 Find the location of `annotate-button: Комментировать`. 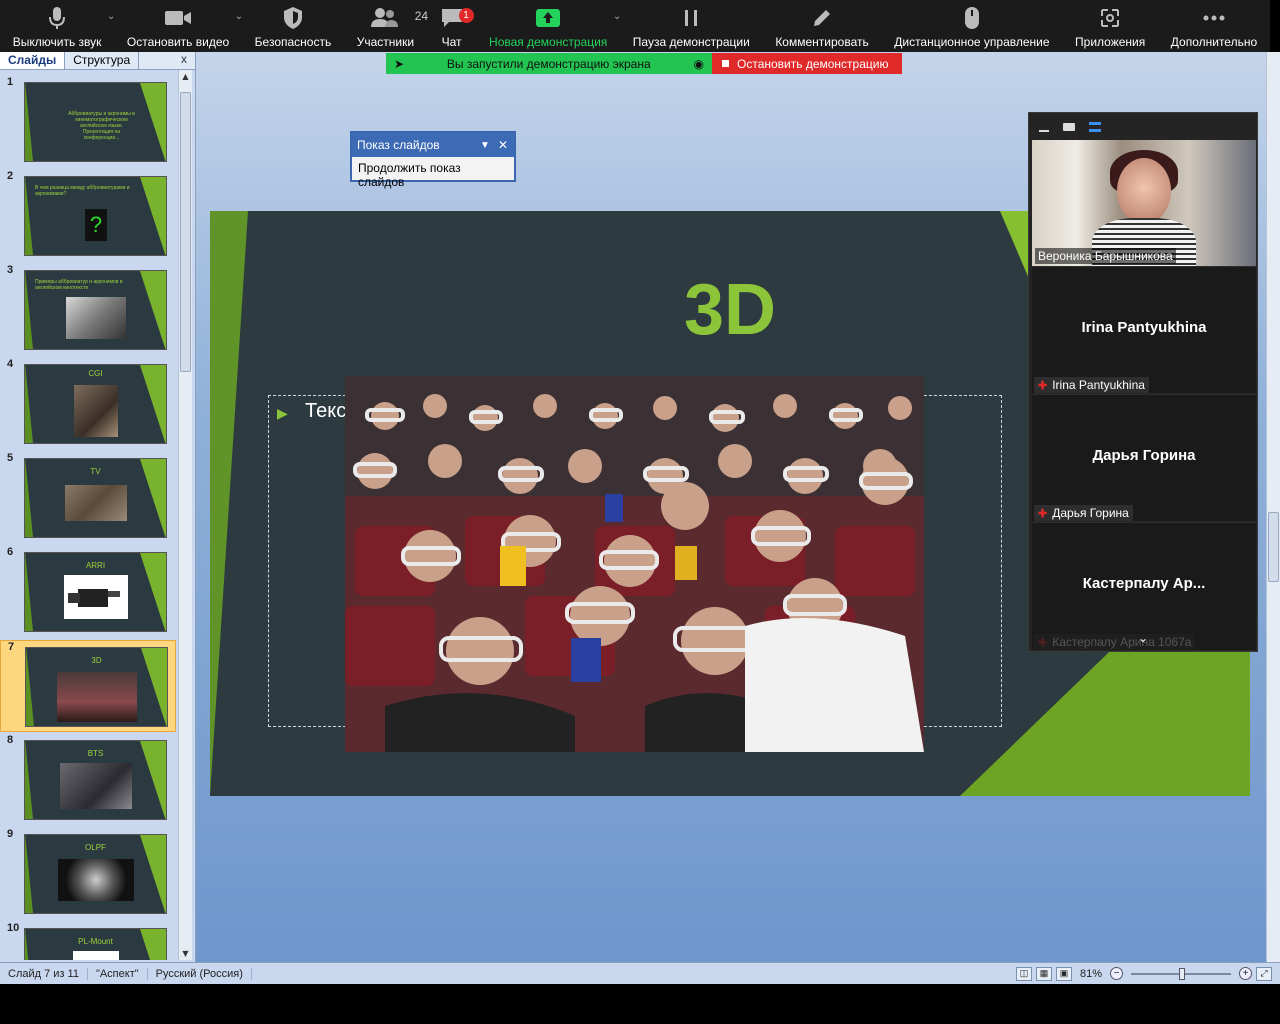

annotate-button: Комментировать is located at coordinates (822, 27).